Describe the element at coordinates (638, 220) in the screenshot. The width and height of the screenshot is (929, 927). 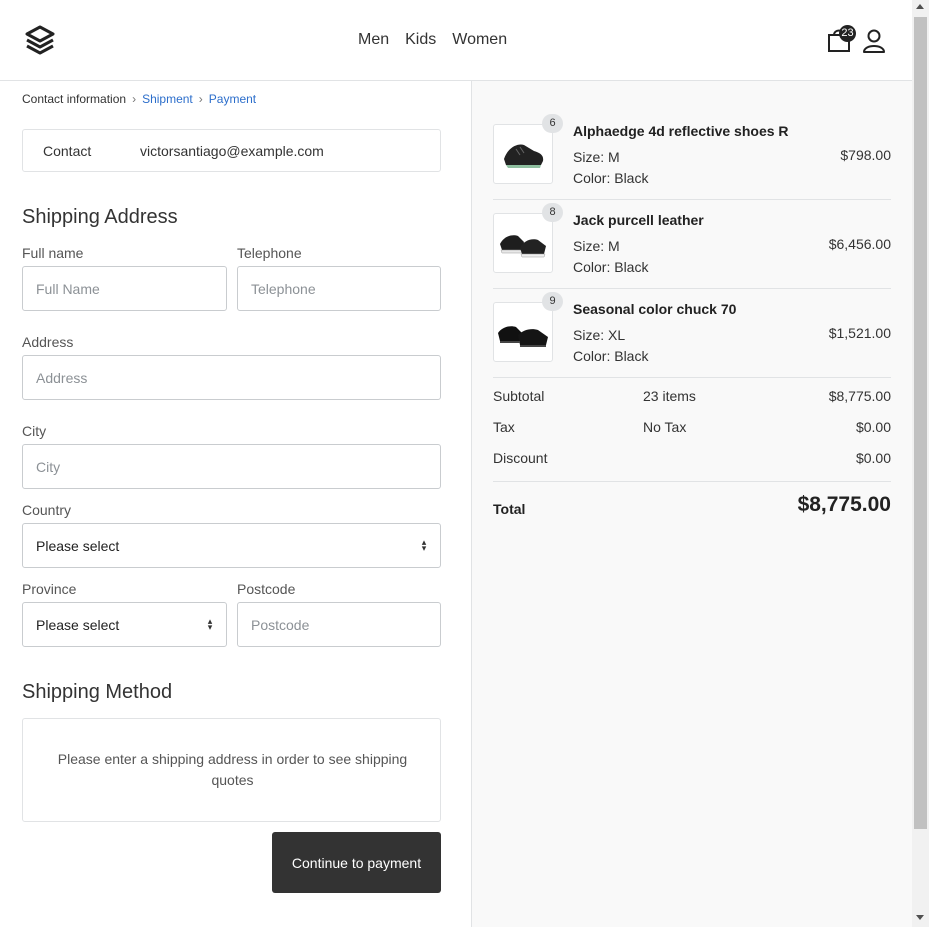
I see `item-name: Jack purcell leather` at that location.